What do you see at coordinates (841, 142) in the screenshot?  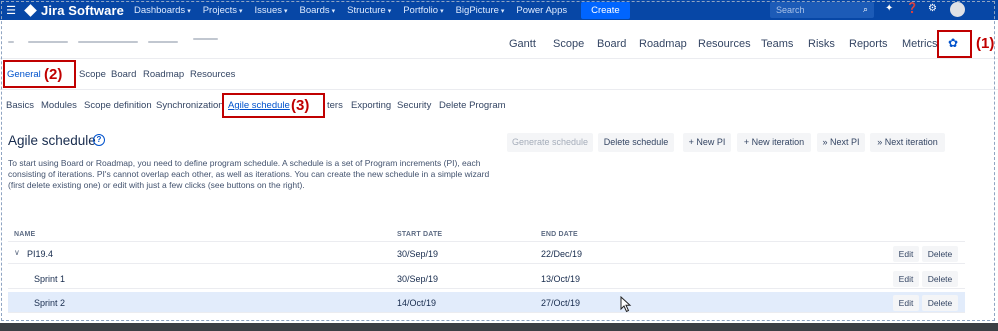 I see `next-pi-button: » Next PI` at bounding box center [841, 142].